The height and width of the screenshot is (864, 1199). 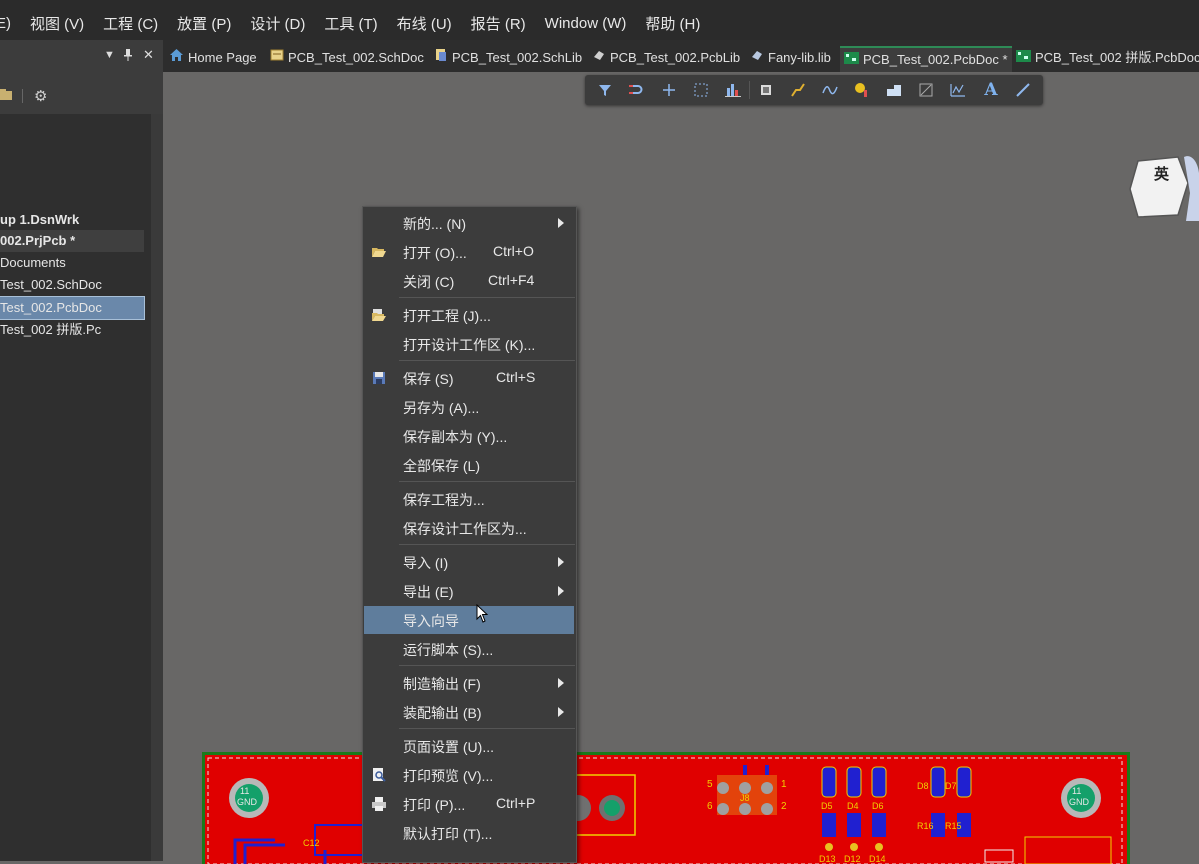 What do you see at coordinates (605, 90) in the screenshot?
I see `filter-icon` at bounding box center [605, 90].